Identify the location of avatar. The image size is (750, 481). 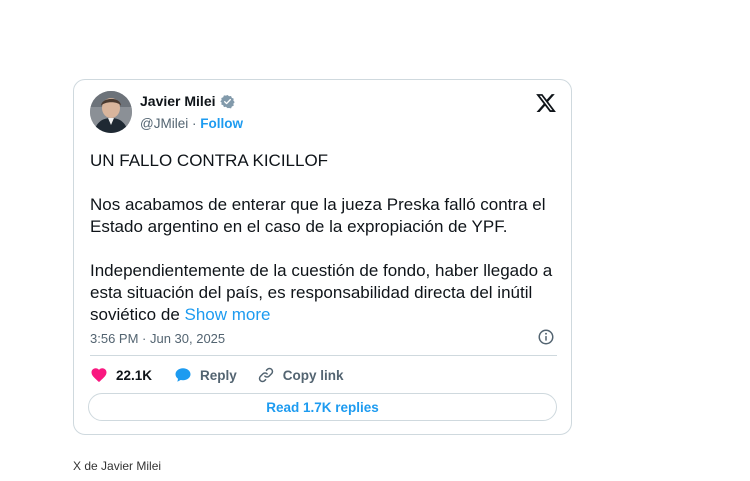
(111, 112).